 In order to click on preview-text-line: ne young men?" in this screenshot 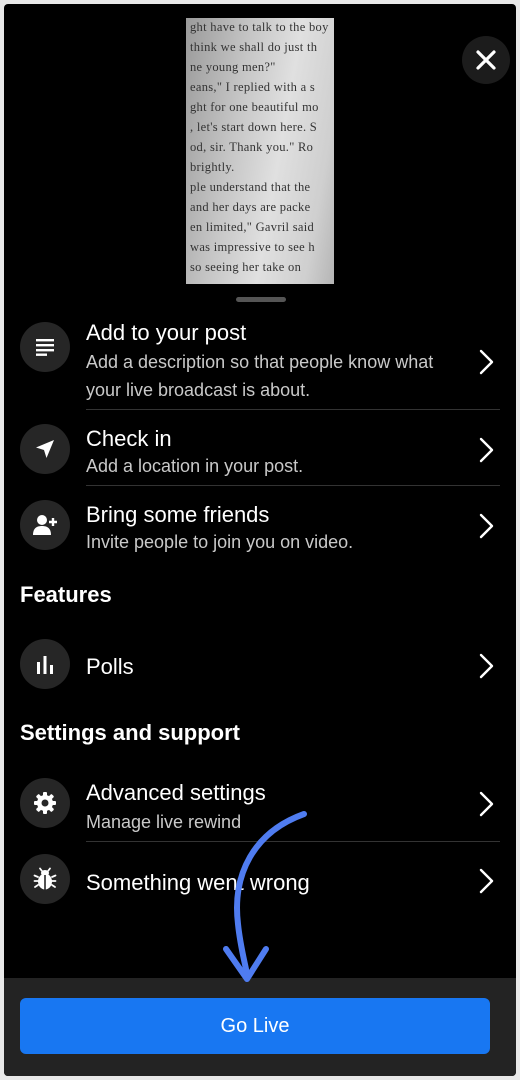, I will do `click(233, 67)`.